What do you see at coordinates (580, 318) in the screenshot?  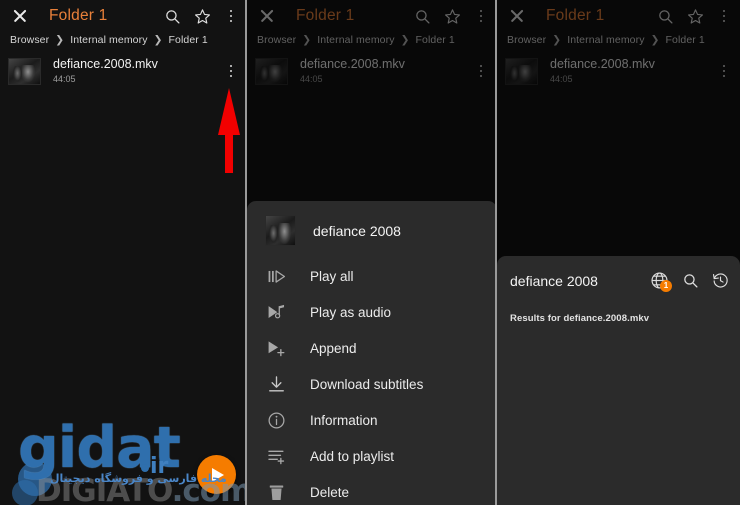 I see `subtitle-results-text: Results for defiance.2008.mkv` at bounding box center [580, 318].